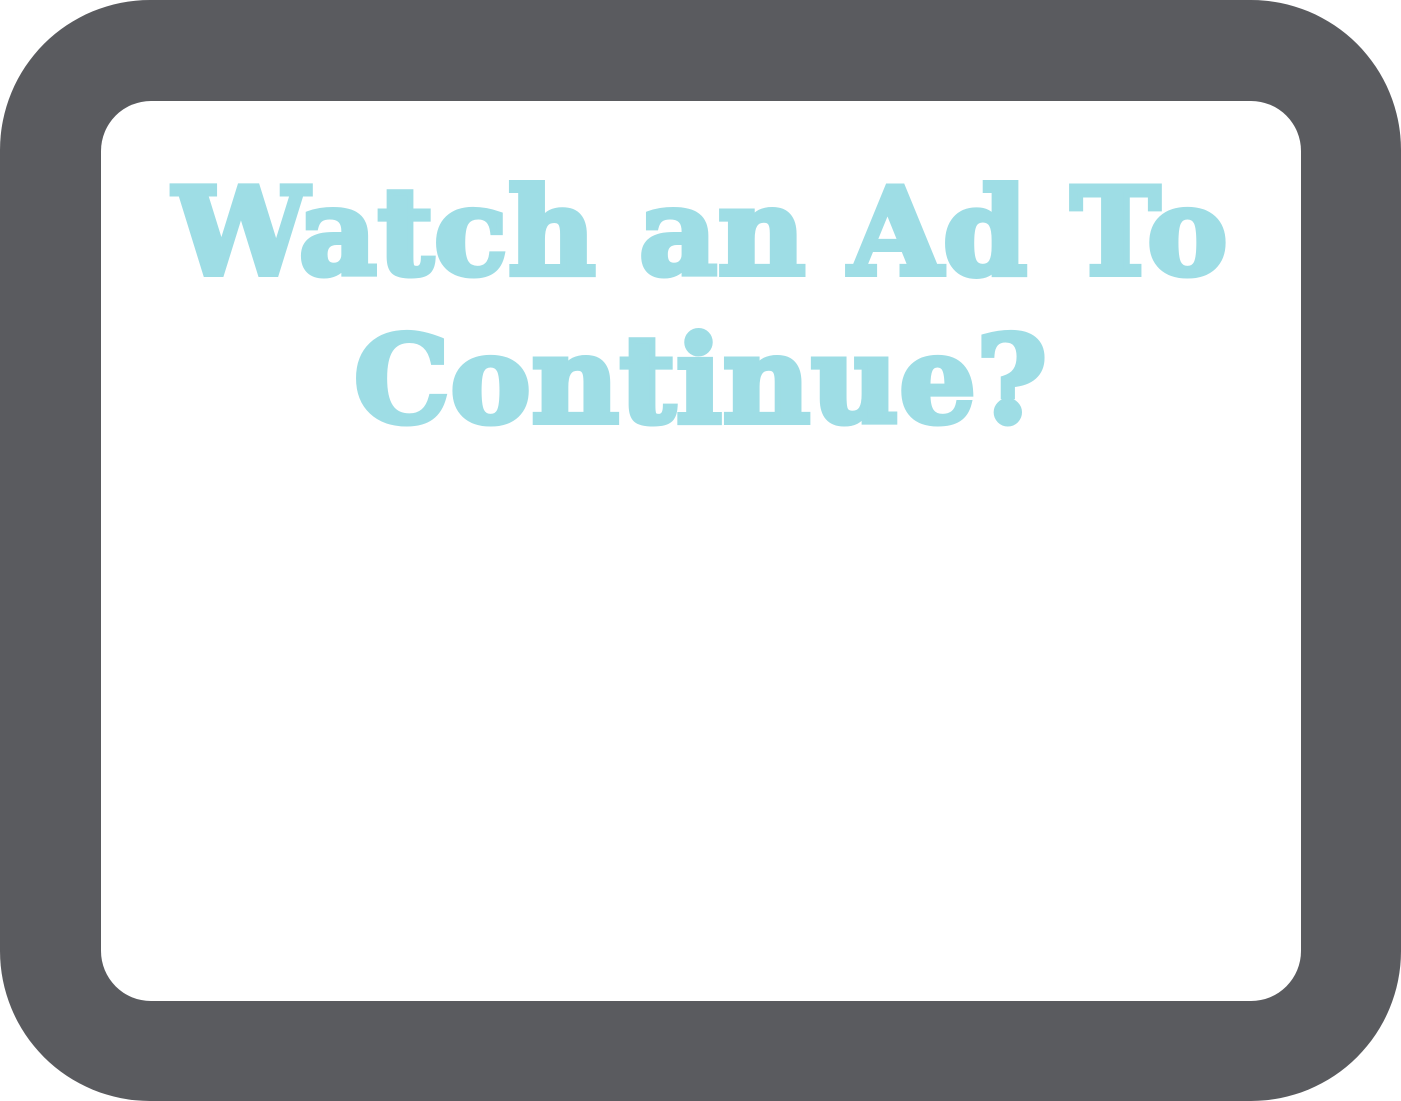 The height and width of the screenshot is (1101, 1401). I want to click on ad-prompt-title-line-1: Watch an Ad To, so click(701, 232).